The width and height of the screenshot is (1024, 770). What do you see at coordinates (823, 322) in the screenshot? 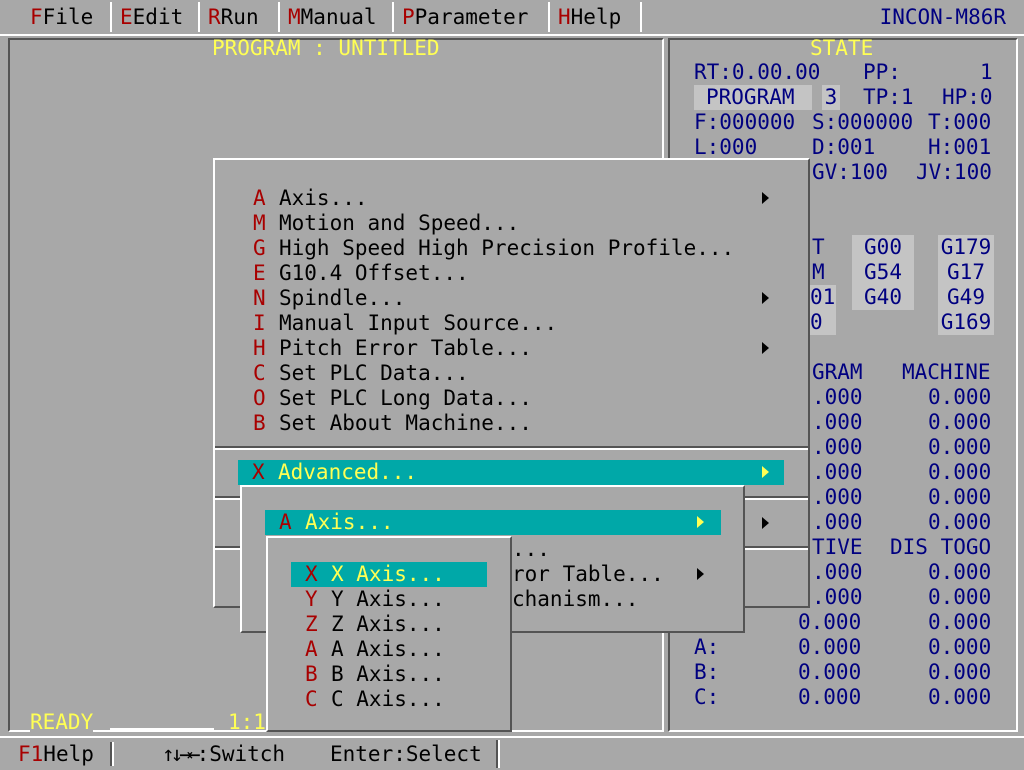
I see `gcode-cell: 0` at bounding box center [823, 322].